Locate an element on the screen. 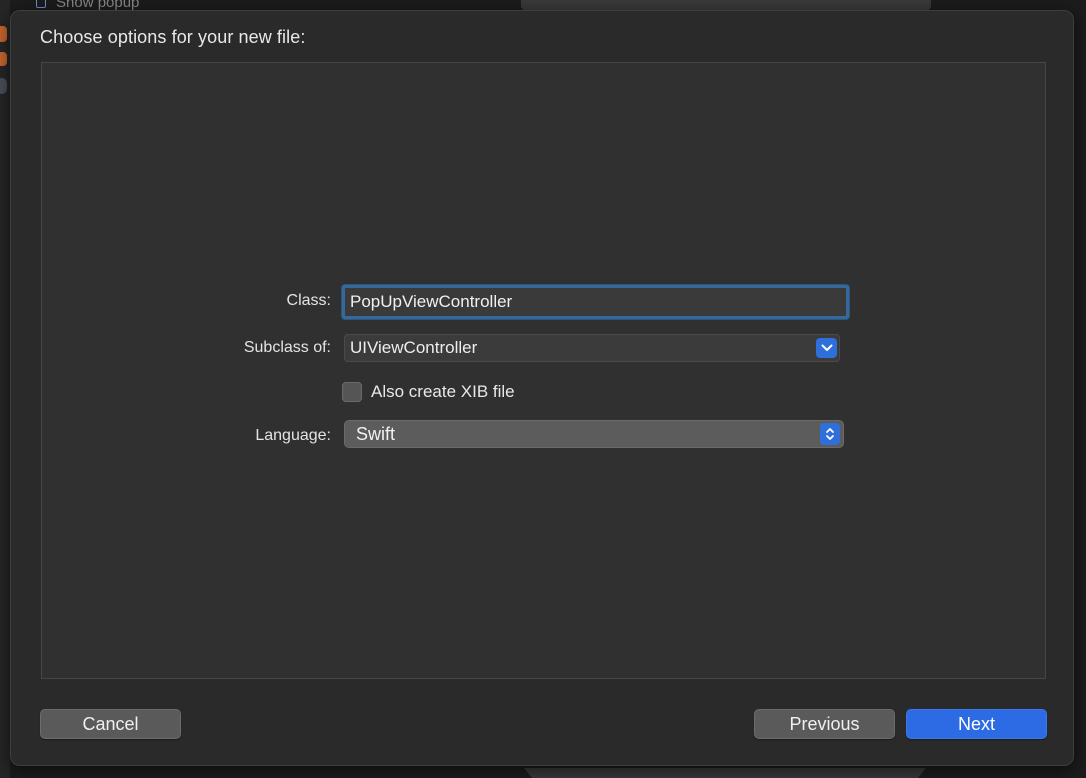 This screenshot has height=778, width=1086. up-down-chevron-icon is located at coordinates (830, 434).